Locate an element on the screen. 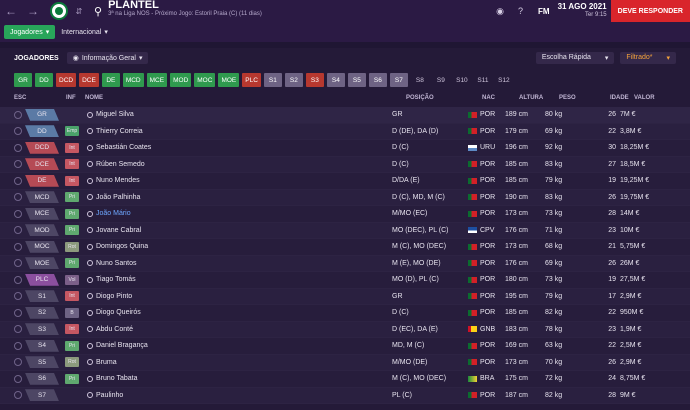 Image resolution: width=690 pixels, height=410 pixels. position-chip: DCD is located at coordinates (66, 80).